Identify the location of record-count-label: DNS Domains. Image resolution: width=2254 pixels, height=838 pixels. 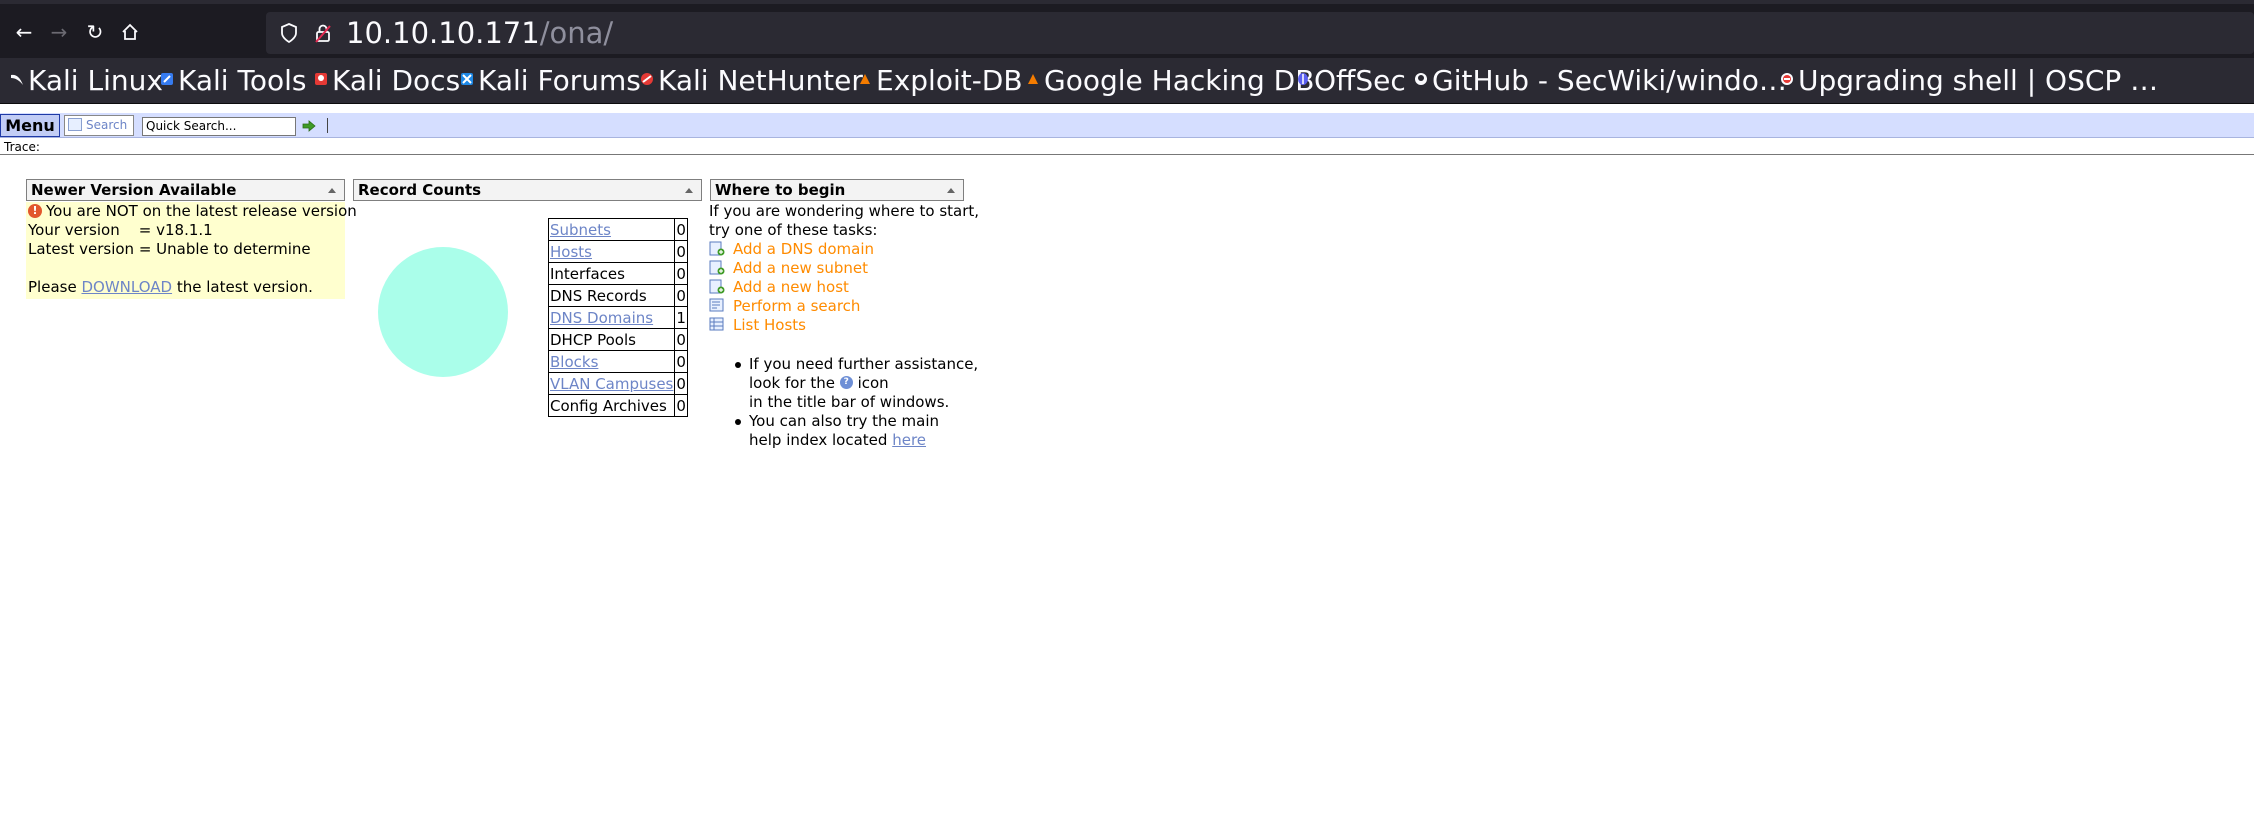
(611, 317).